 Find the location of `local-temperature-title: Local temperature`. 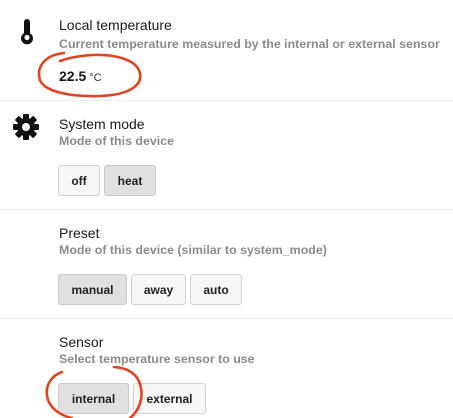

local-temperature-title: Local temperature is located at coordinates (115, 25).